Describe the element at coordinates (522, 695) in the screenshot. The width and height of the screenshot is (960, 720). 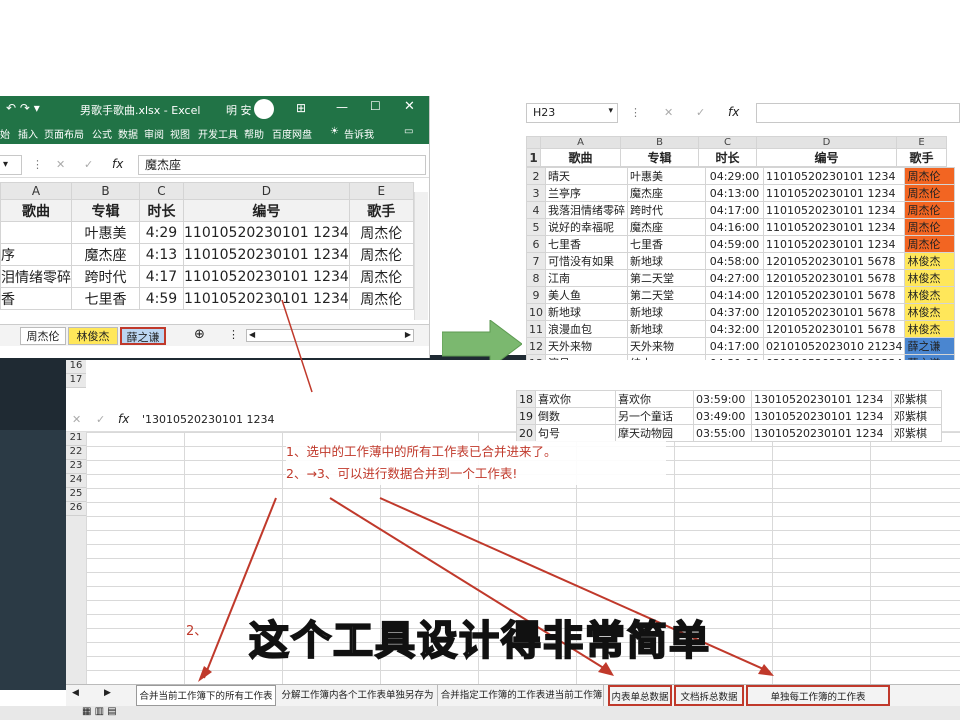
I see `tab-merge-specified: 合并指定工作簿的工作表进当前工作簿` at that location.